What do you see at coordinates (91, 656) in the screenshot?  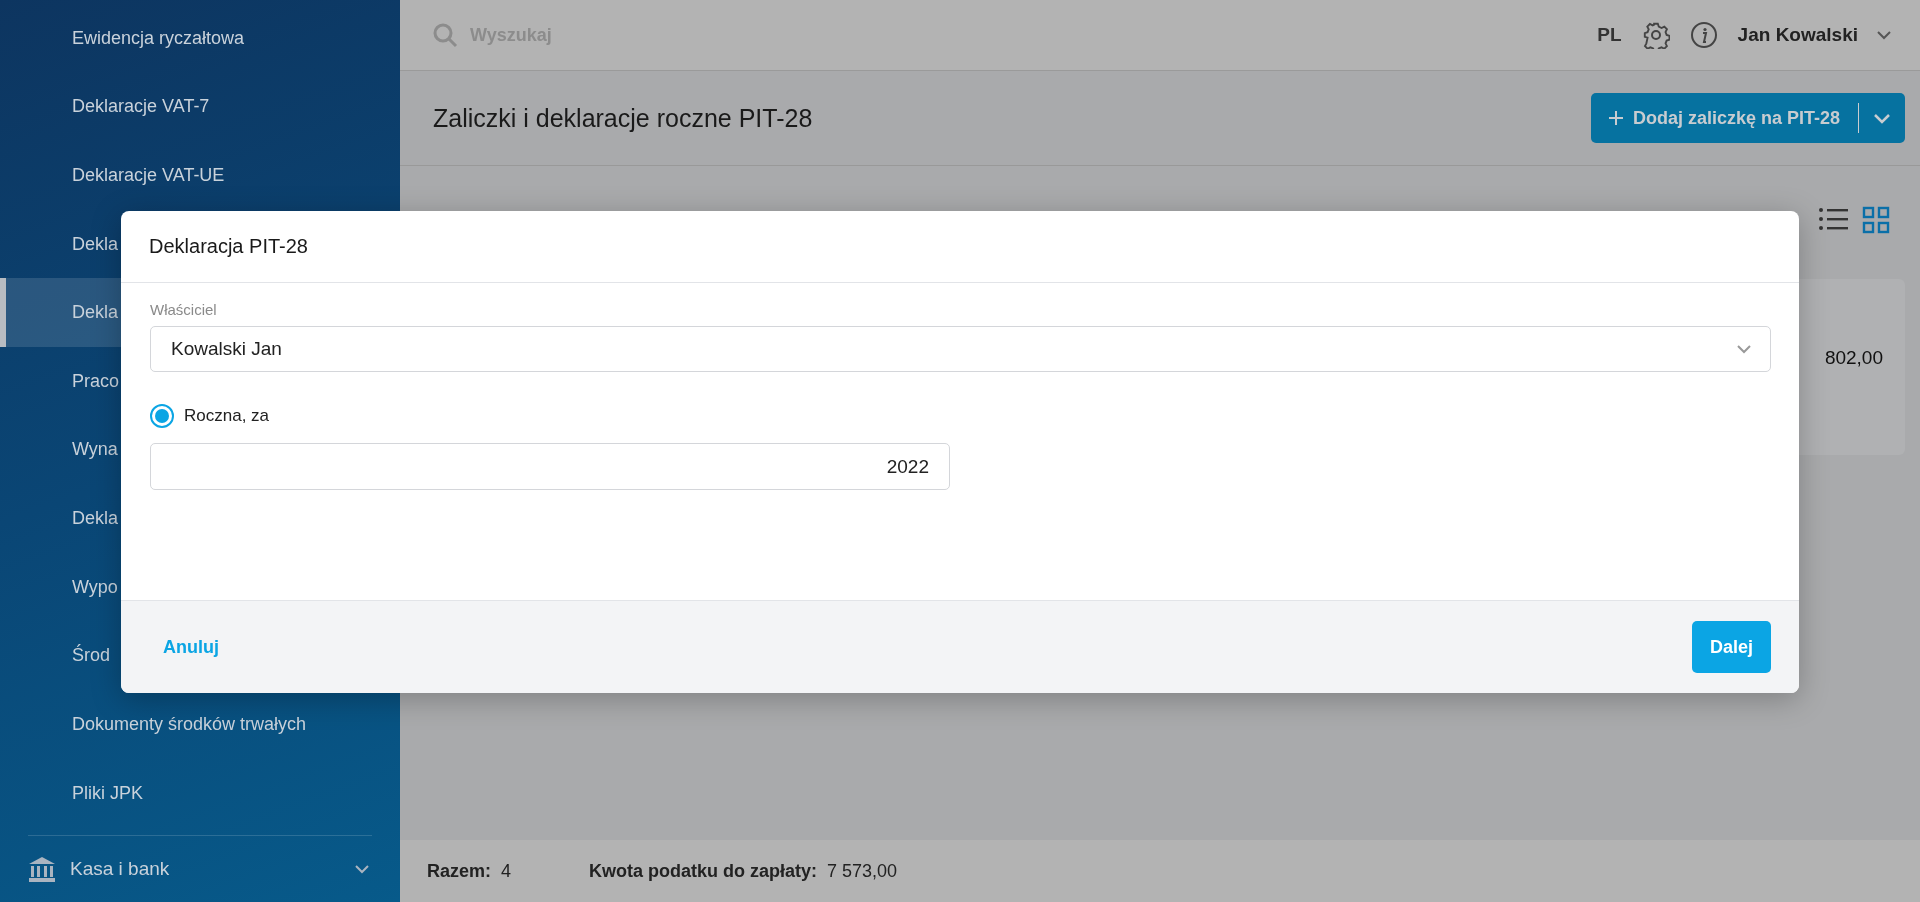 I see `sidebar-item: Środ` at bounding box center [91, 656].